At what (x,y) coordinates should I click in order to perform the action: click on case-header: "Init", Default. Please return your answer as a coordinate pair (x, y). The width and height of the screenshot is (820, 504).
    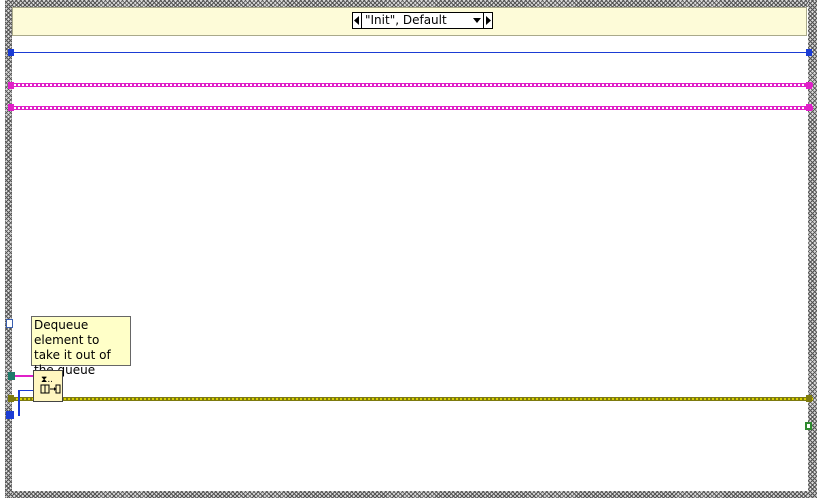
    Looking at the image, I should click on (409, 21).